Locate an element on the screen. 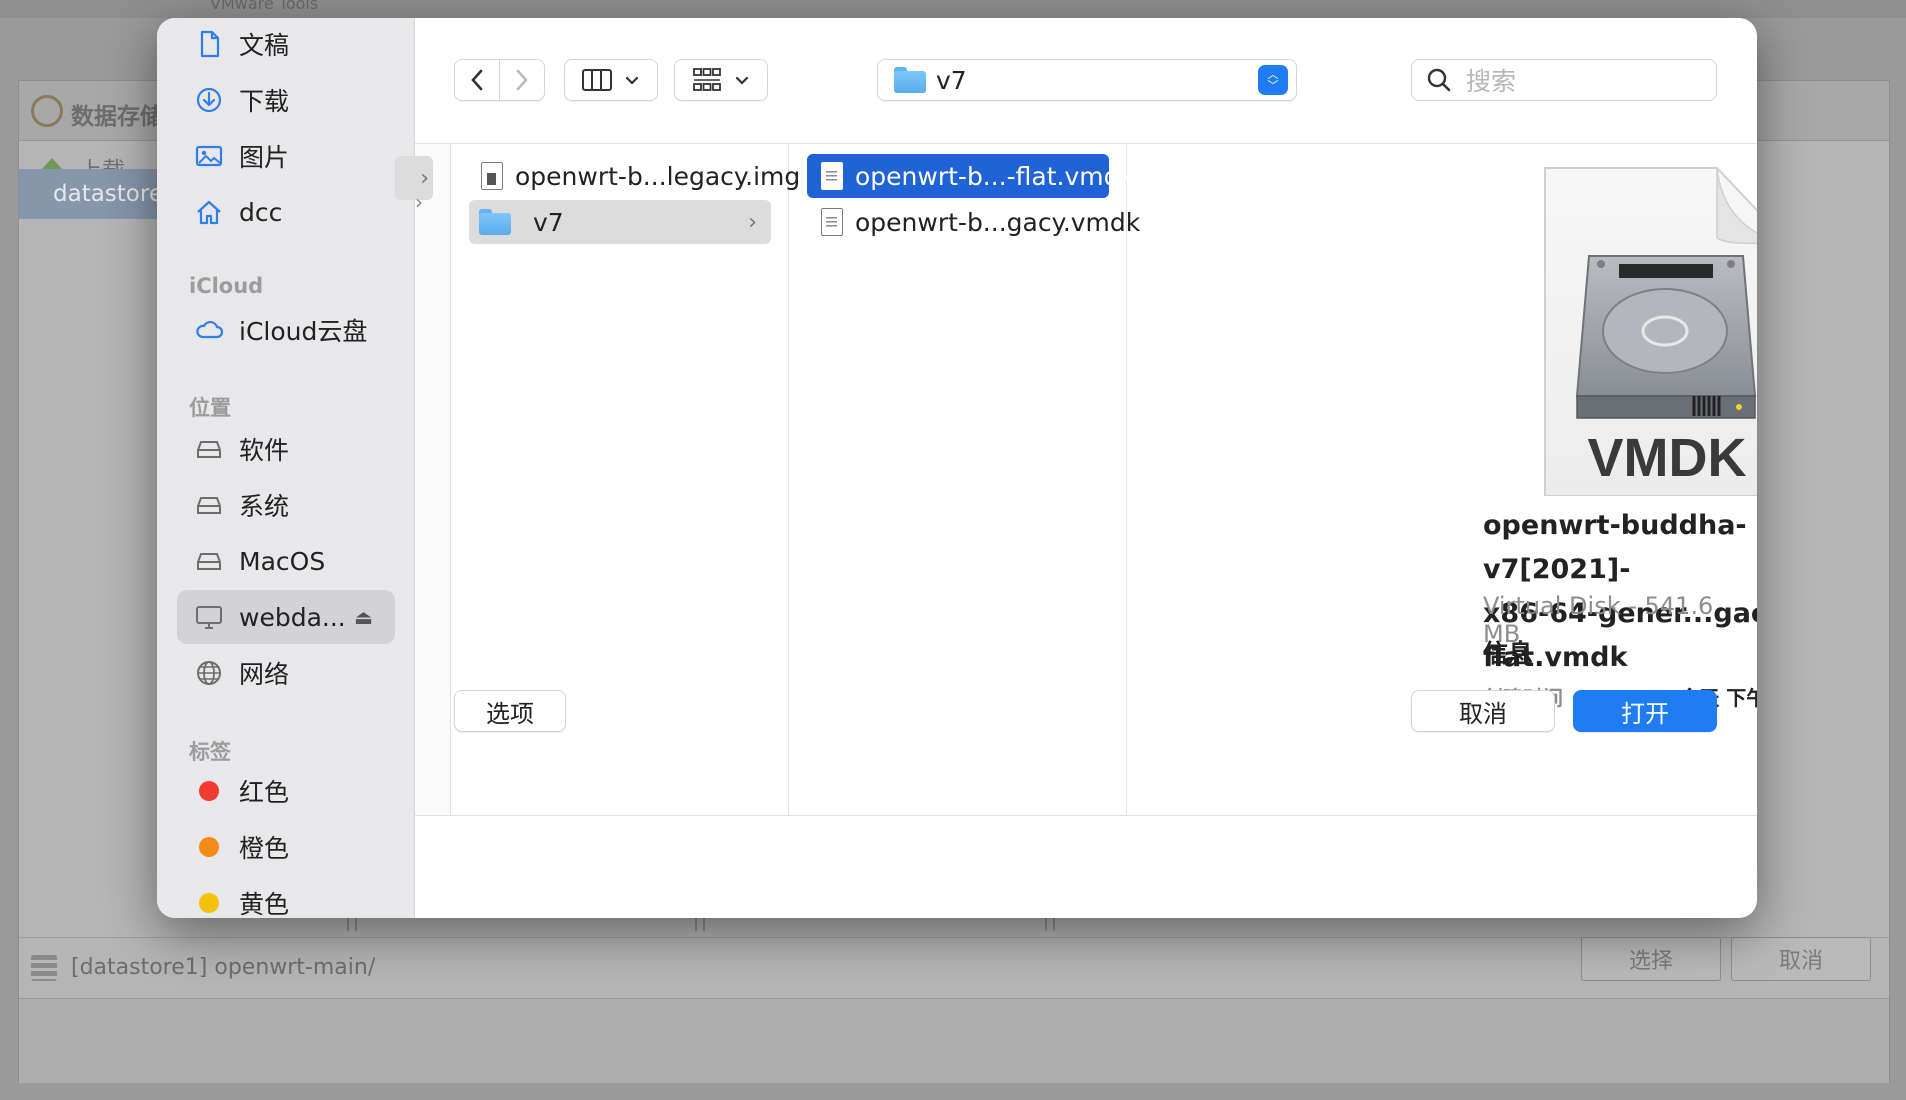  cloud-icon is located at coordinates (209, 330).